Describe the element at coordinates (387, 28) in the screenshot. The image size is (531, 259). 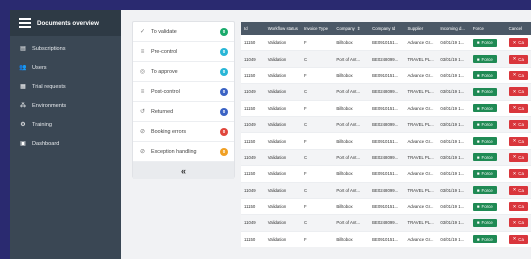
I see `column-header: Company Id` at that location.